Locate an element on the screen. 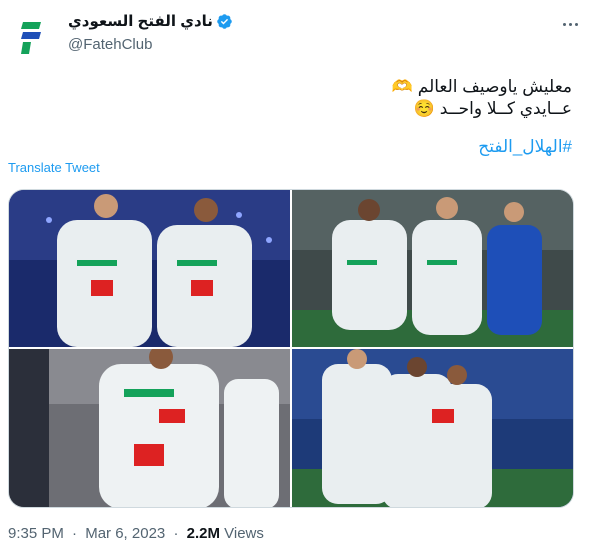 Image resolution: width=594 pixels, height=545 pixels. fateh-club-logo-icon is located at coordinates (31, 38).